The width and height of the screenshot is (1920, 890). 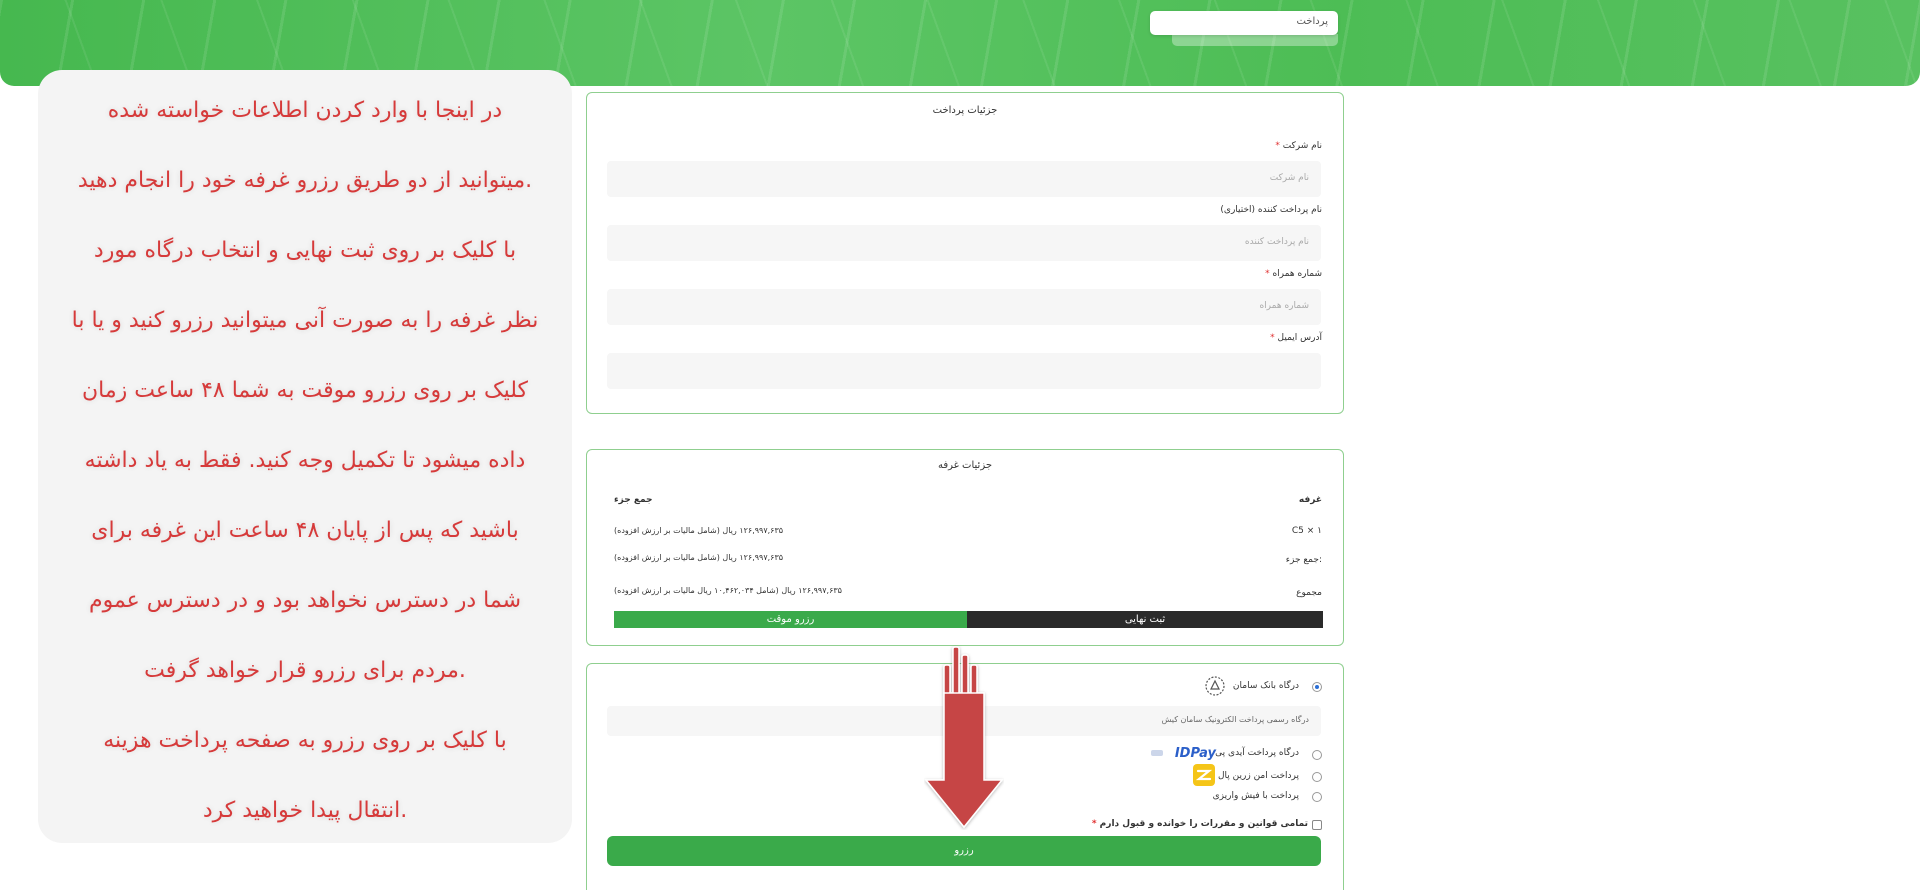 I want to click on final-submit-button: ثبت نهایی, so click(x=1145, y=619).